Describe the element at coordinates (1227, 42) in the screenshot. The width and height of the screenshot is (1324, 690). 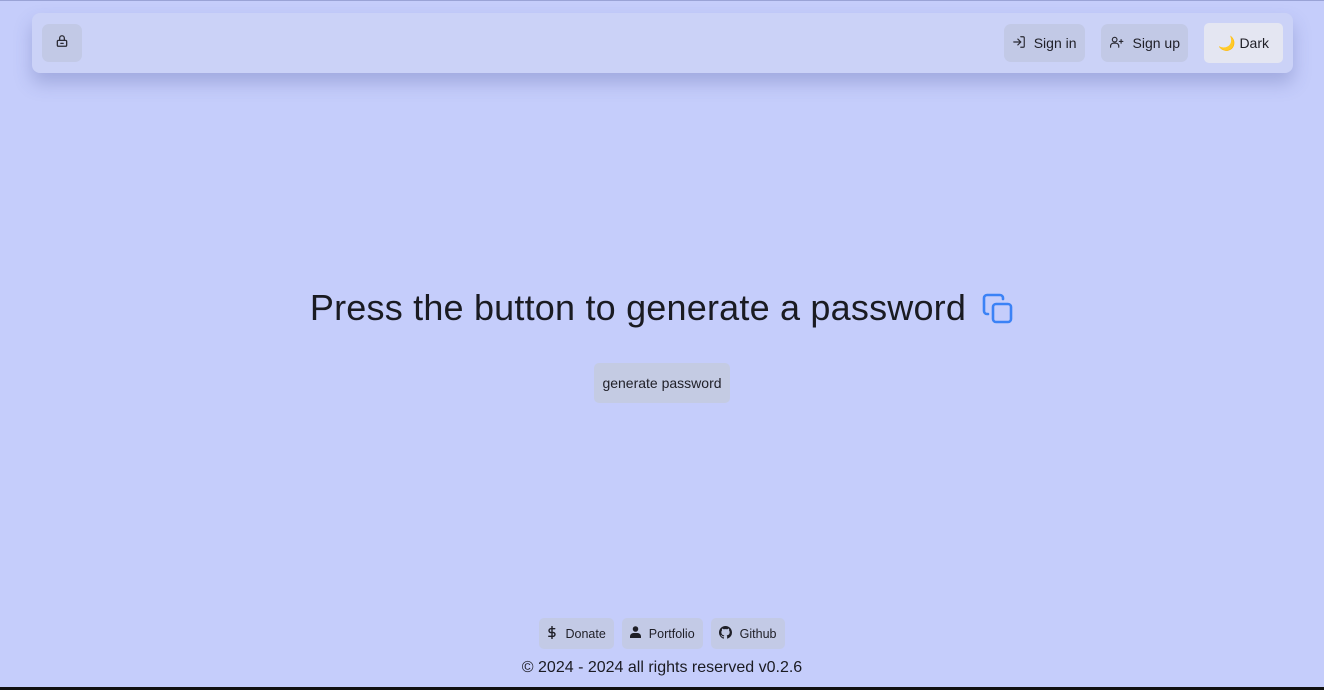
I see `moon-icon: 🌙` at that location.